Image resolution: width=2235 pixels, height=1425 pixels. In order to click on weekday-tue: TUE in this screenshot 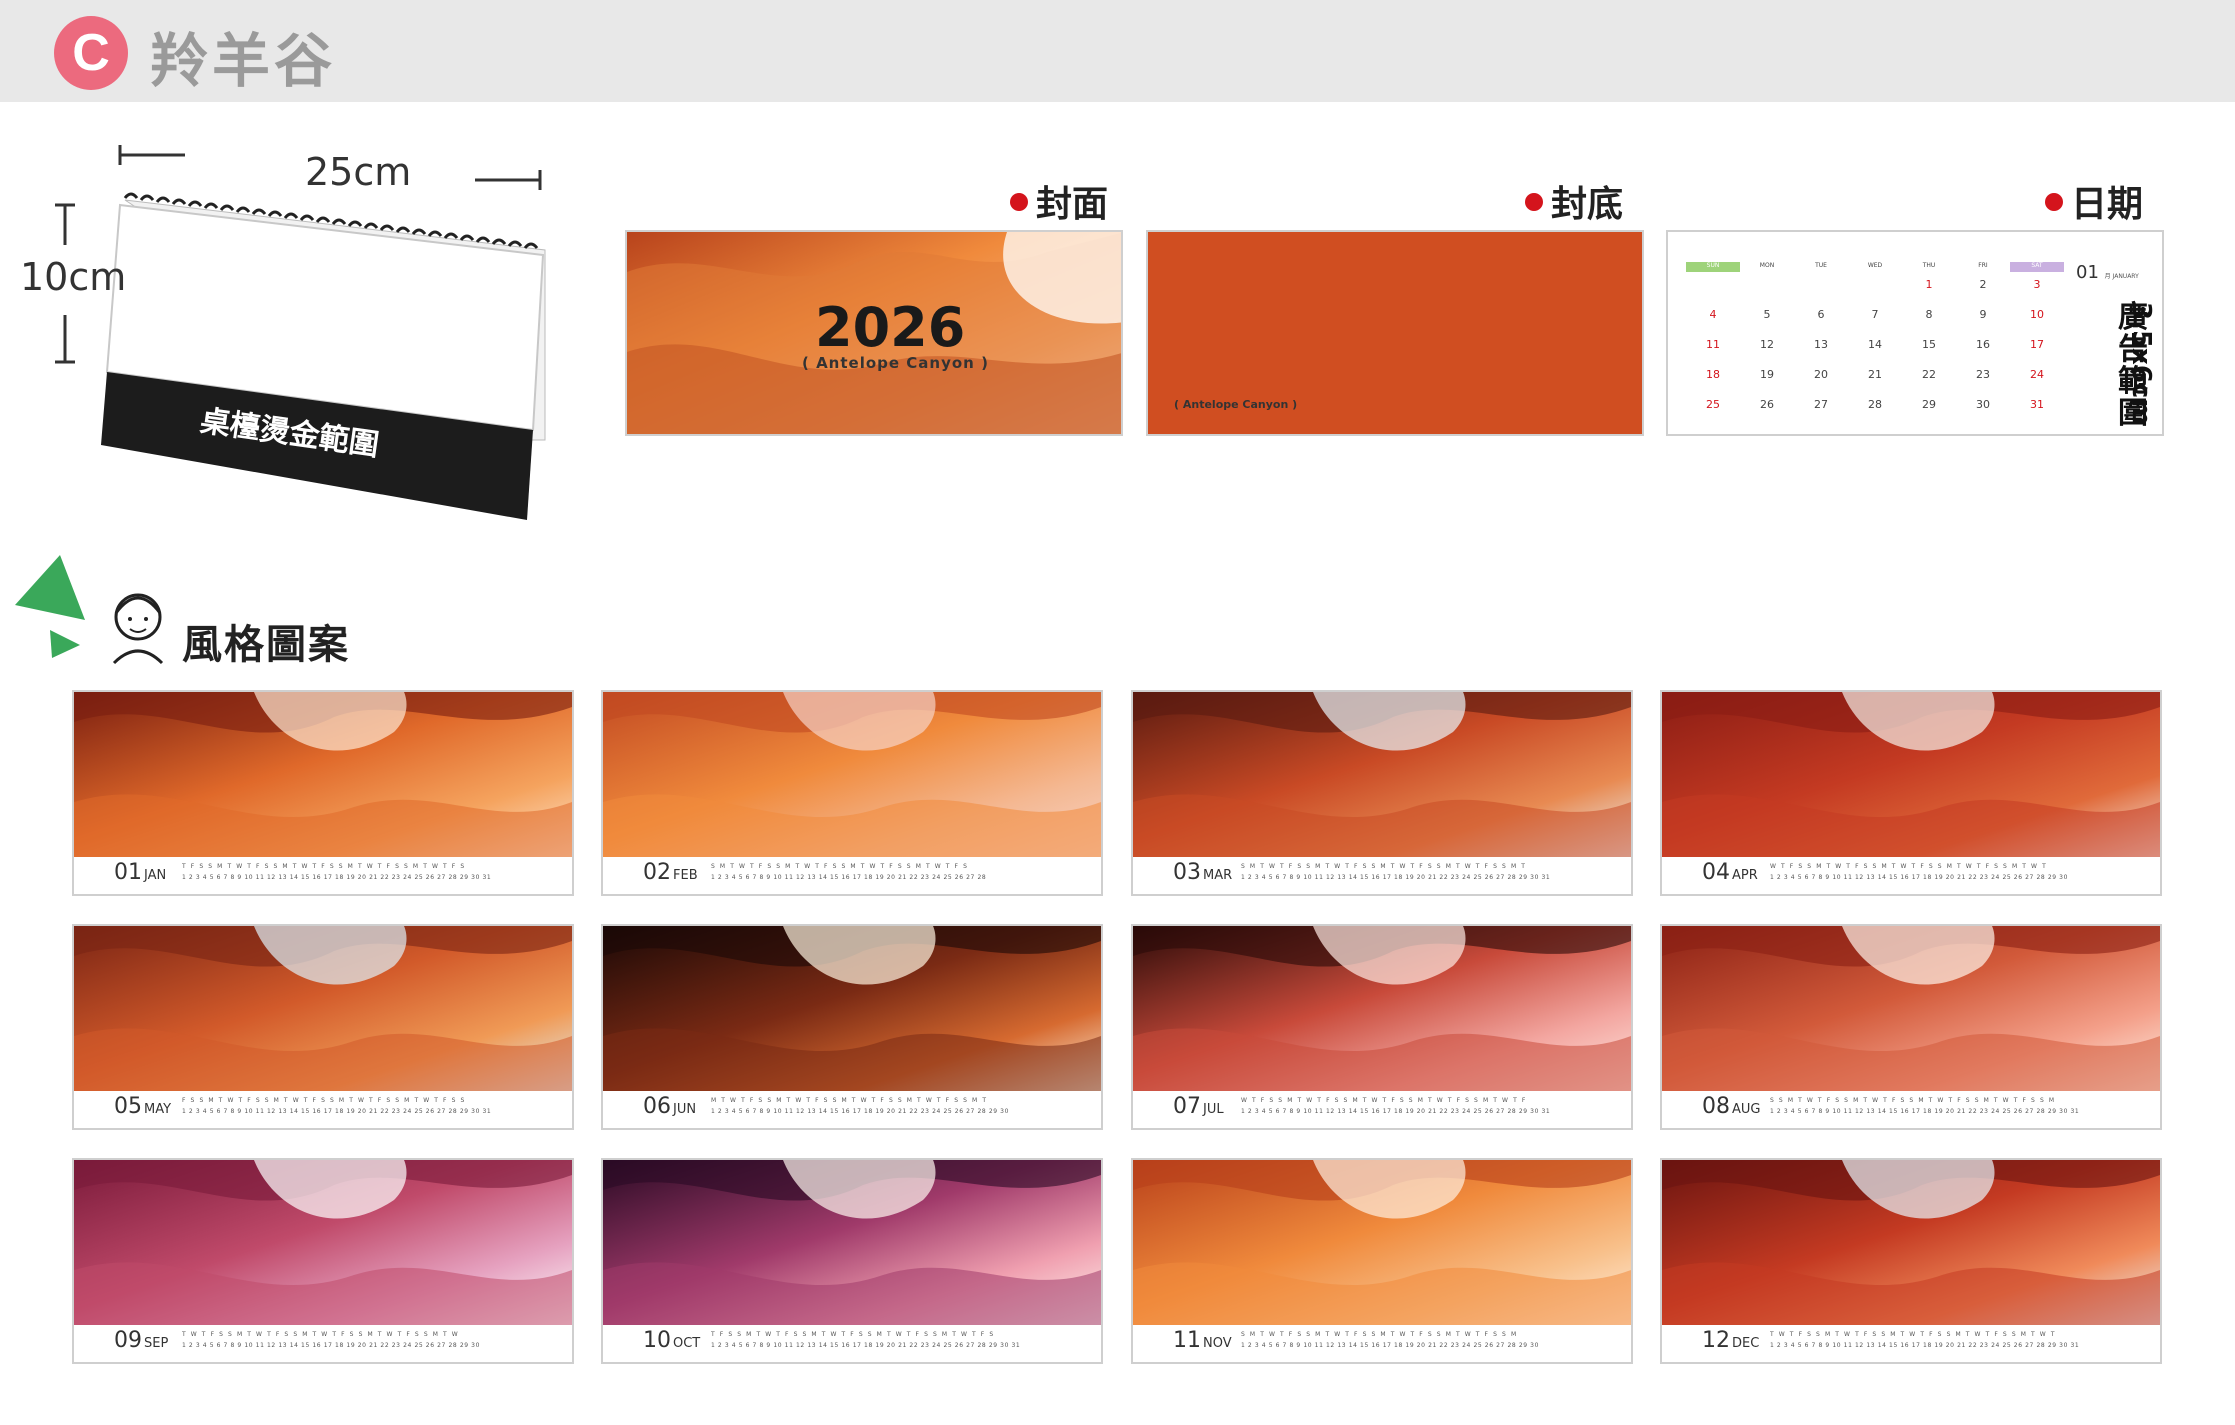, I will do `click(1821, 265)`.